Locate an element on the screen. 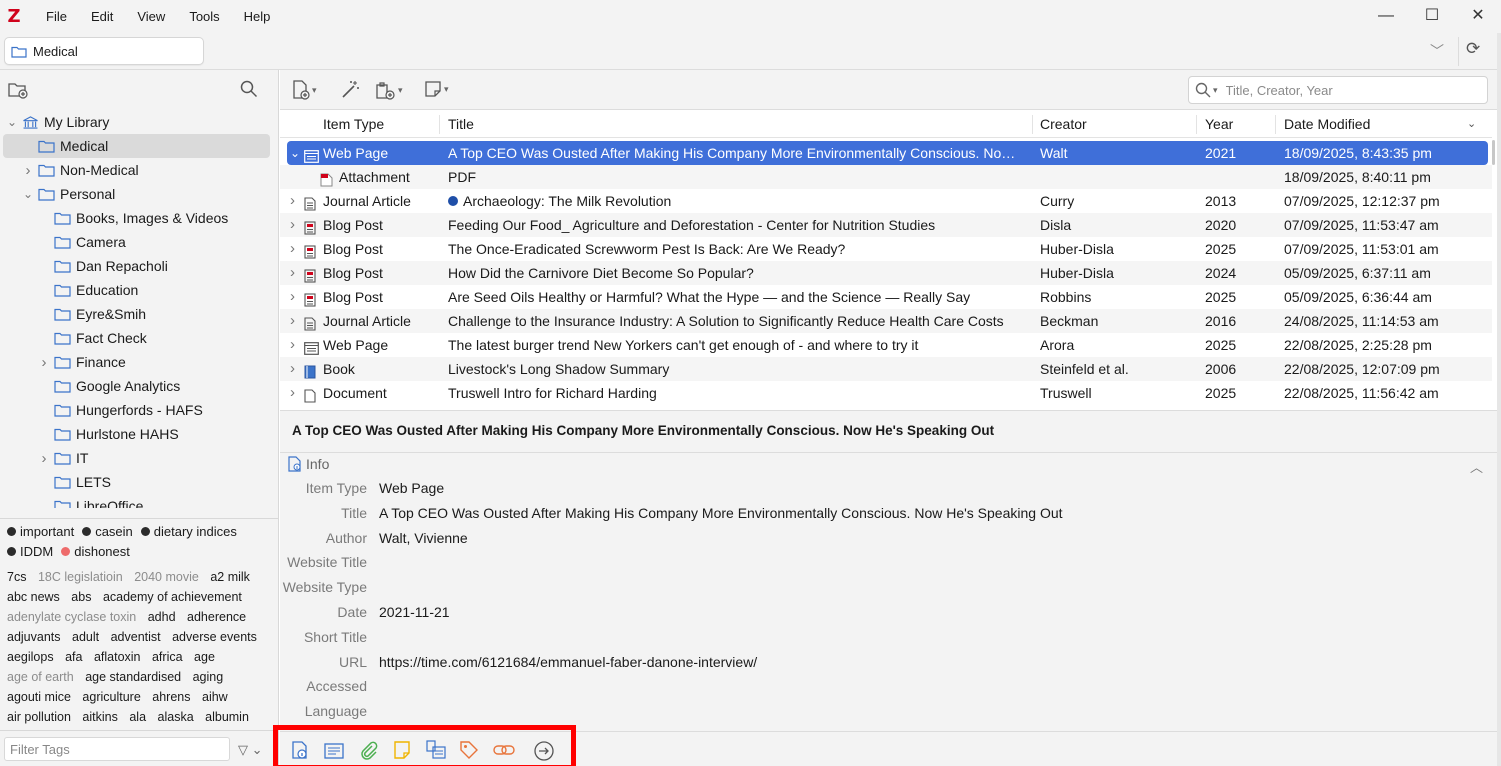 The width and height of the screenshot is (1501, 766). library-tab: Medical is located at coordinates (104, 51).